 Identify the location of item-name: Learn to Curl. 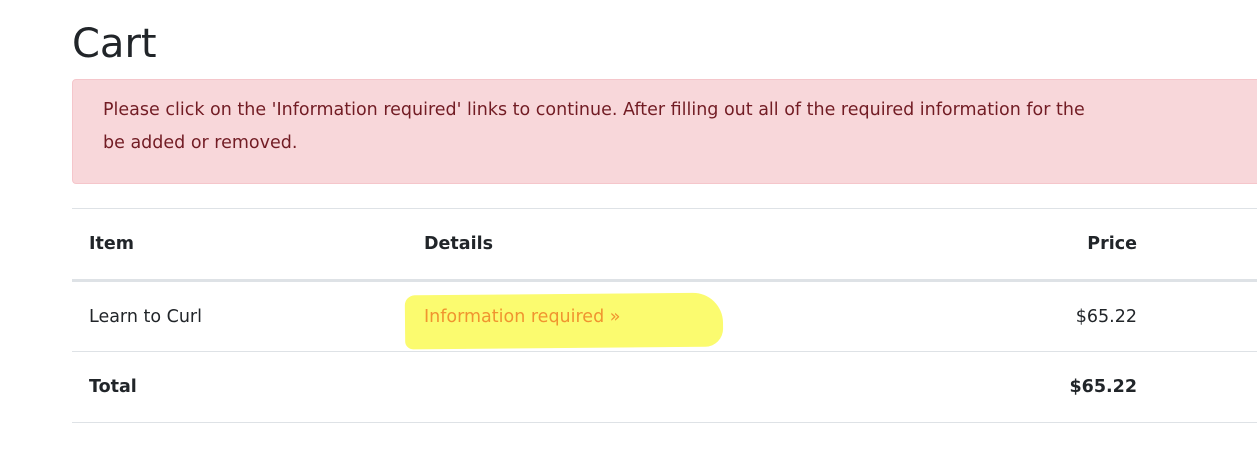
(145, 316).